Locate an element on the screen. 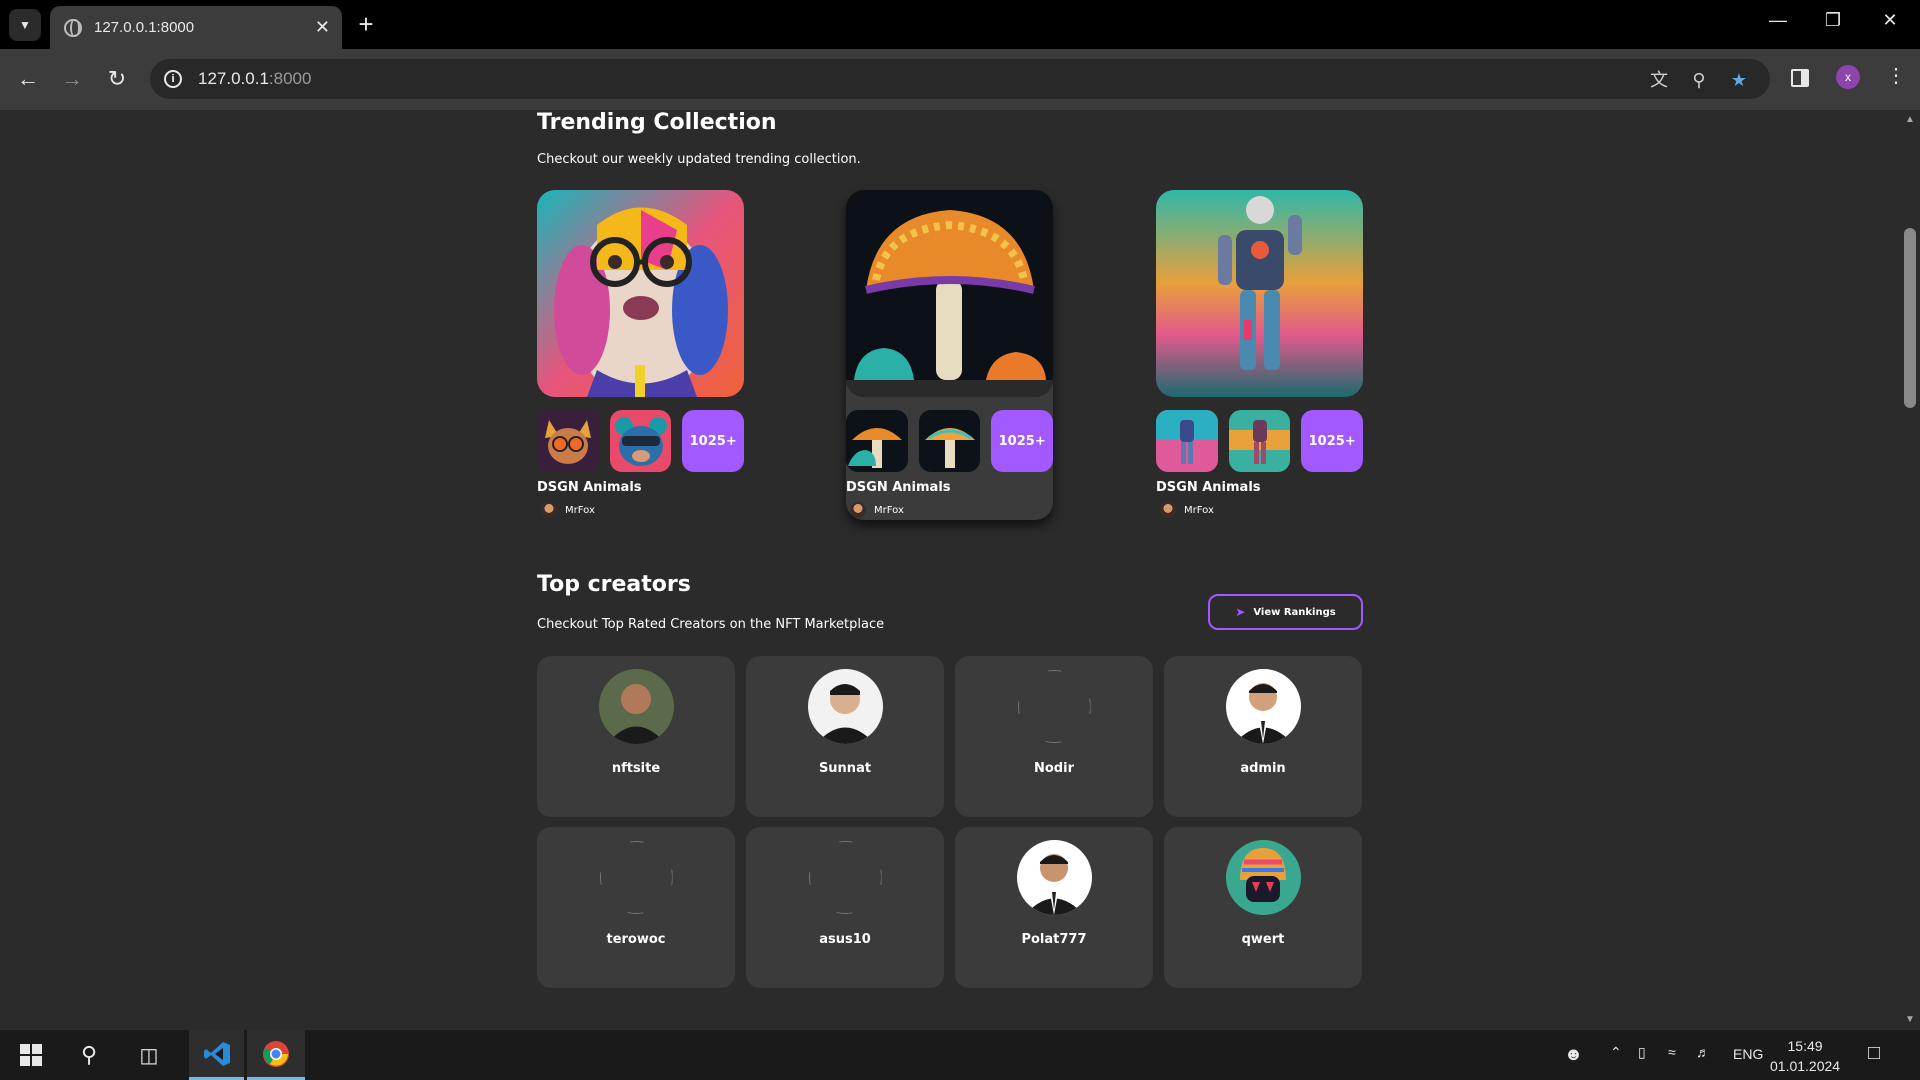 This screenshot has width=1920, height=1080. bookmark-star-icon: ★ is located at coordinates (1739, 80).